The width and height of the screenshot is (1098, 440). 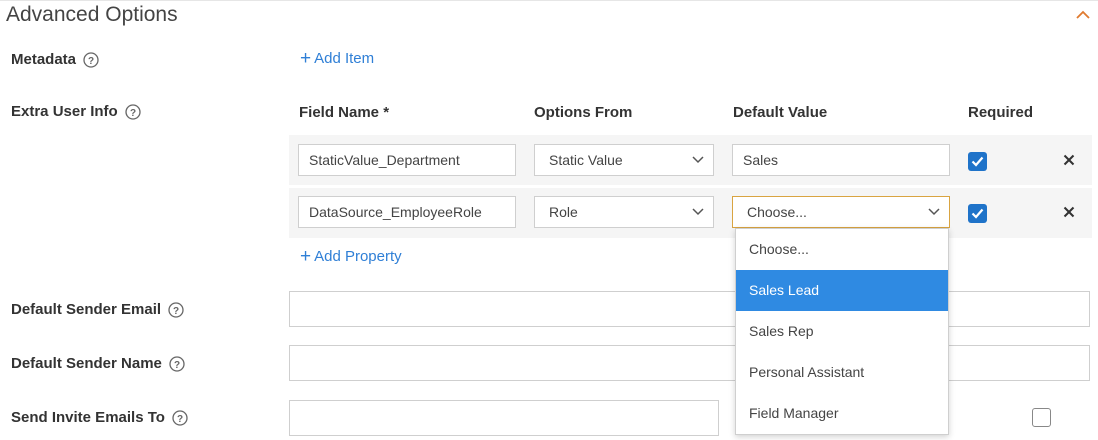 What do you see at coordinates (1001, 112) in the screenshot?
I see `column-header-required: Required` at bounding box center [1001, 112].